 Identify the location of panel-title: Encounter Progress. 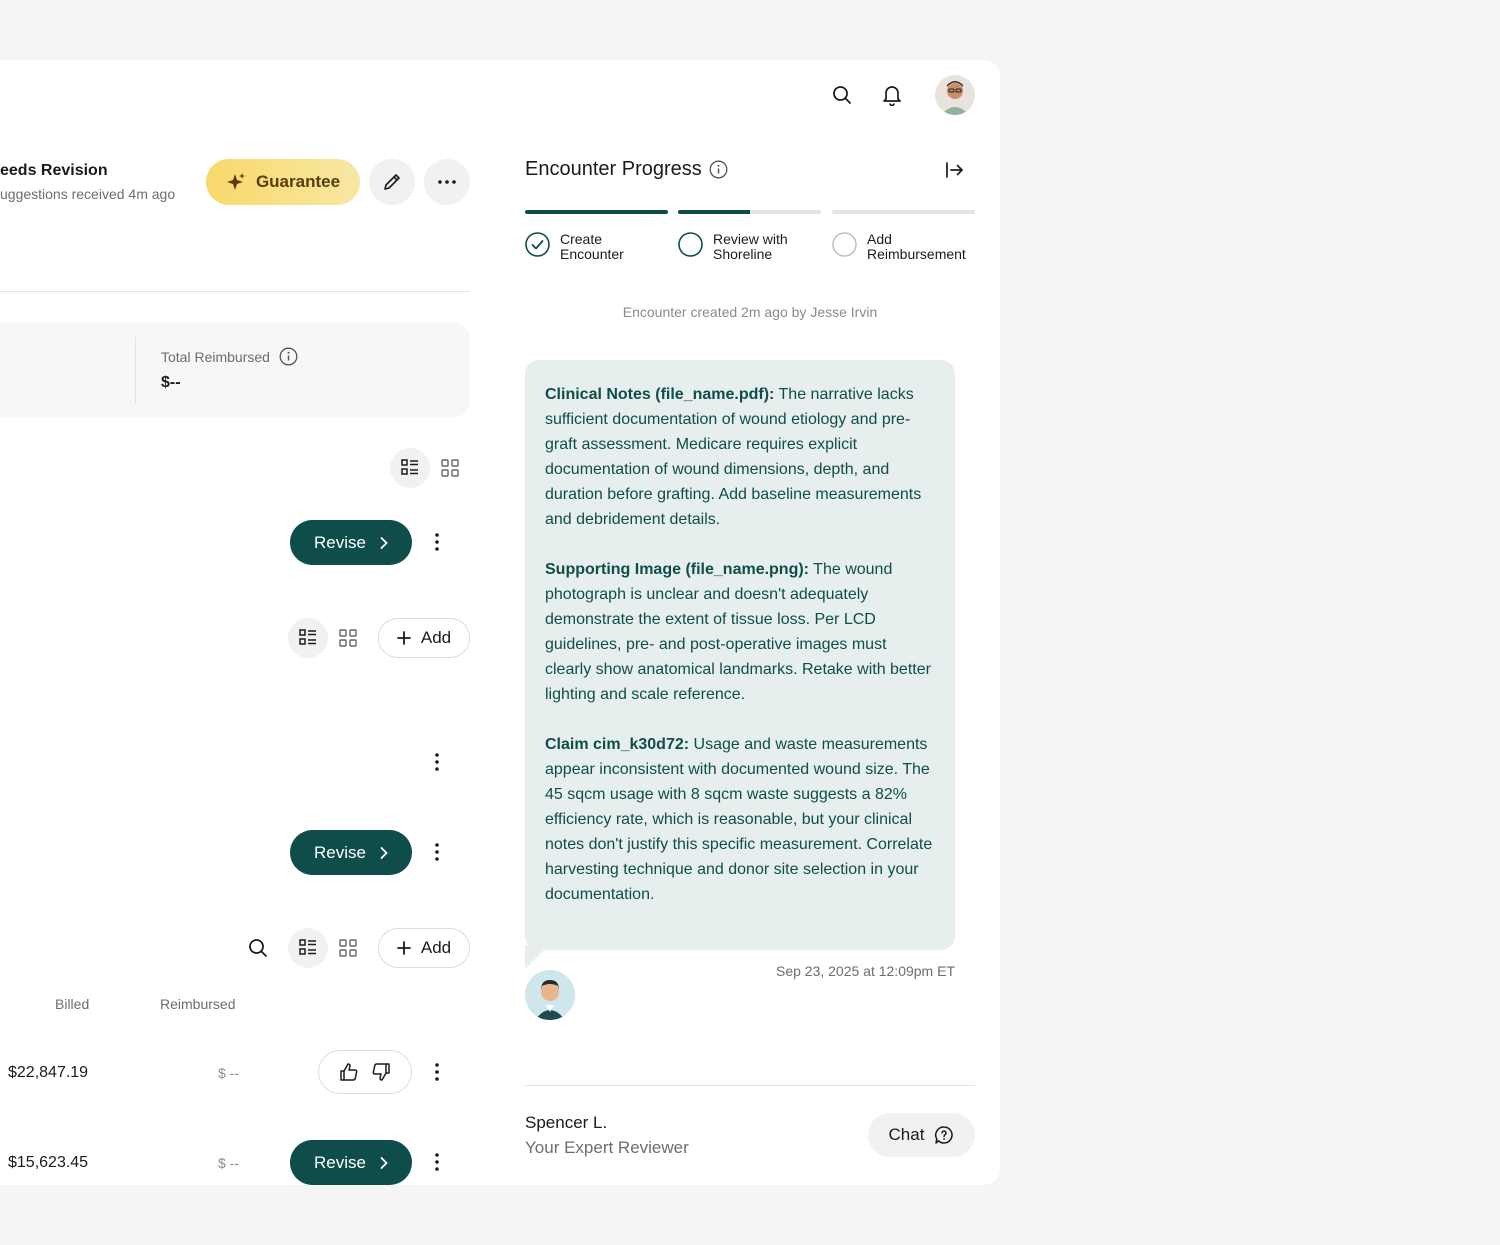
(613, 169).